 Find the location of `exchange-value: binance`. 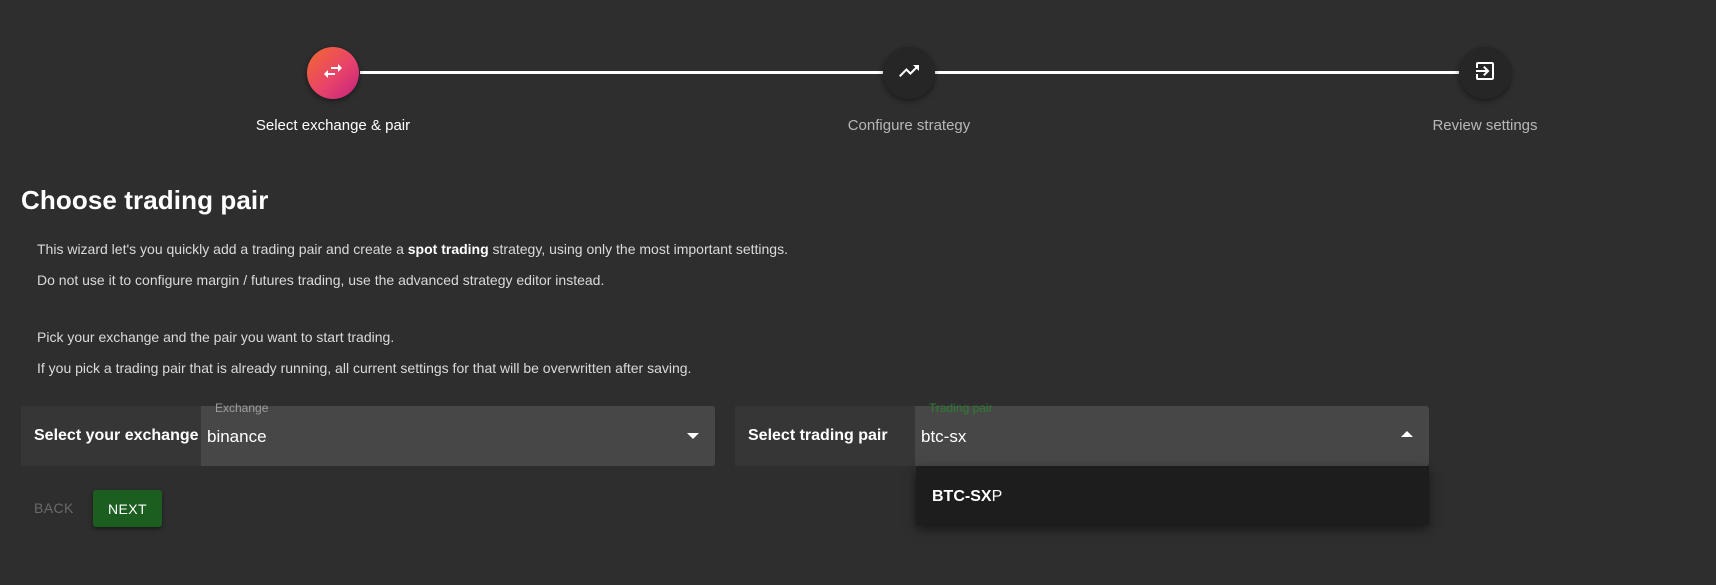

exchange-value: binance is located at coordinates (237, 436).